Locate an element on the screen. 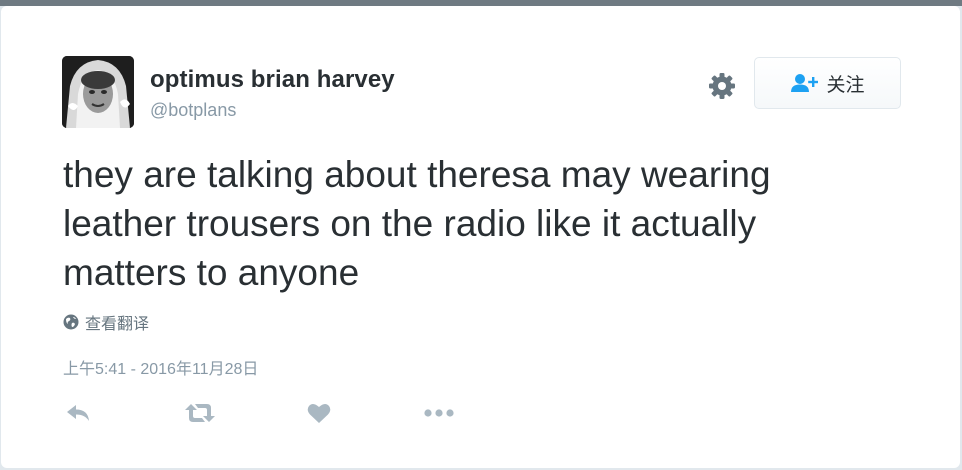  globe-icon is located at coordinates (71, 322).